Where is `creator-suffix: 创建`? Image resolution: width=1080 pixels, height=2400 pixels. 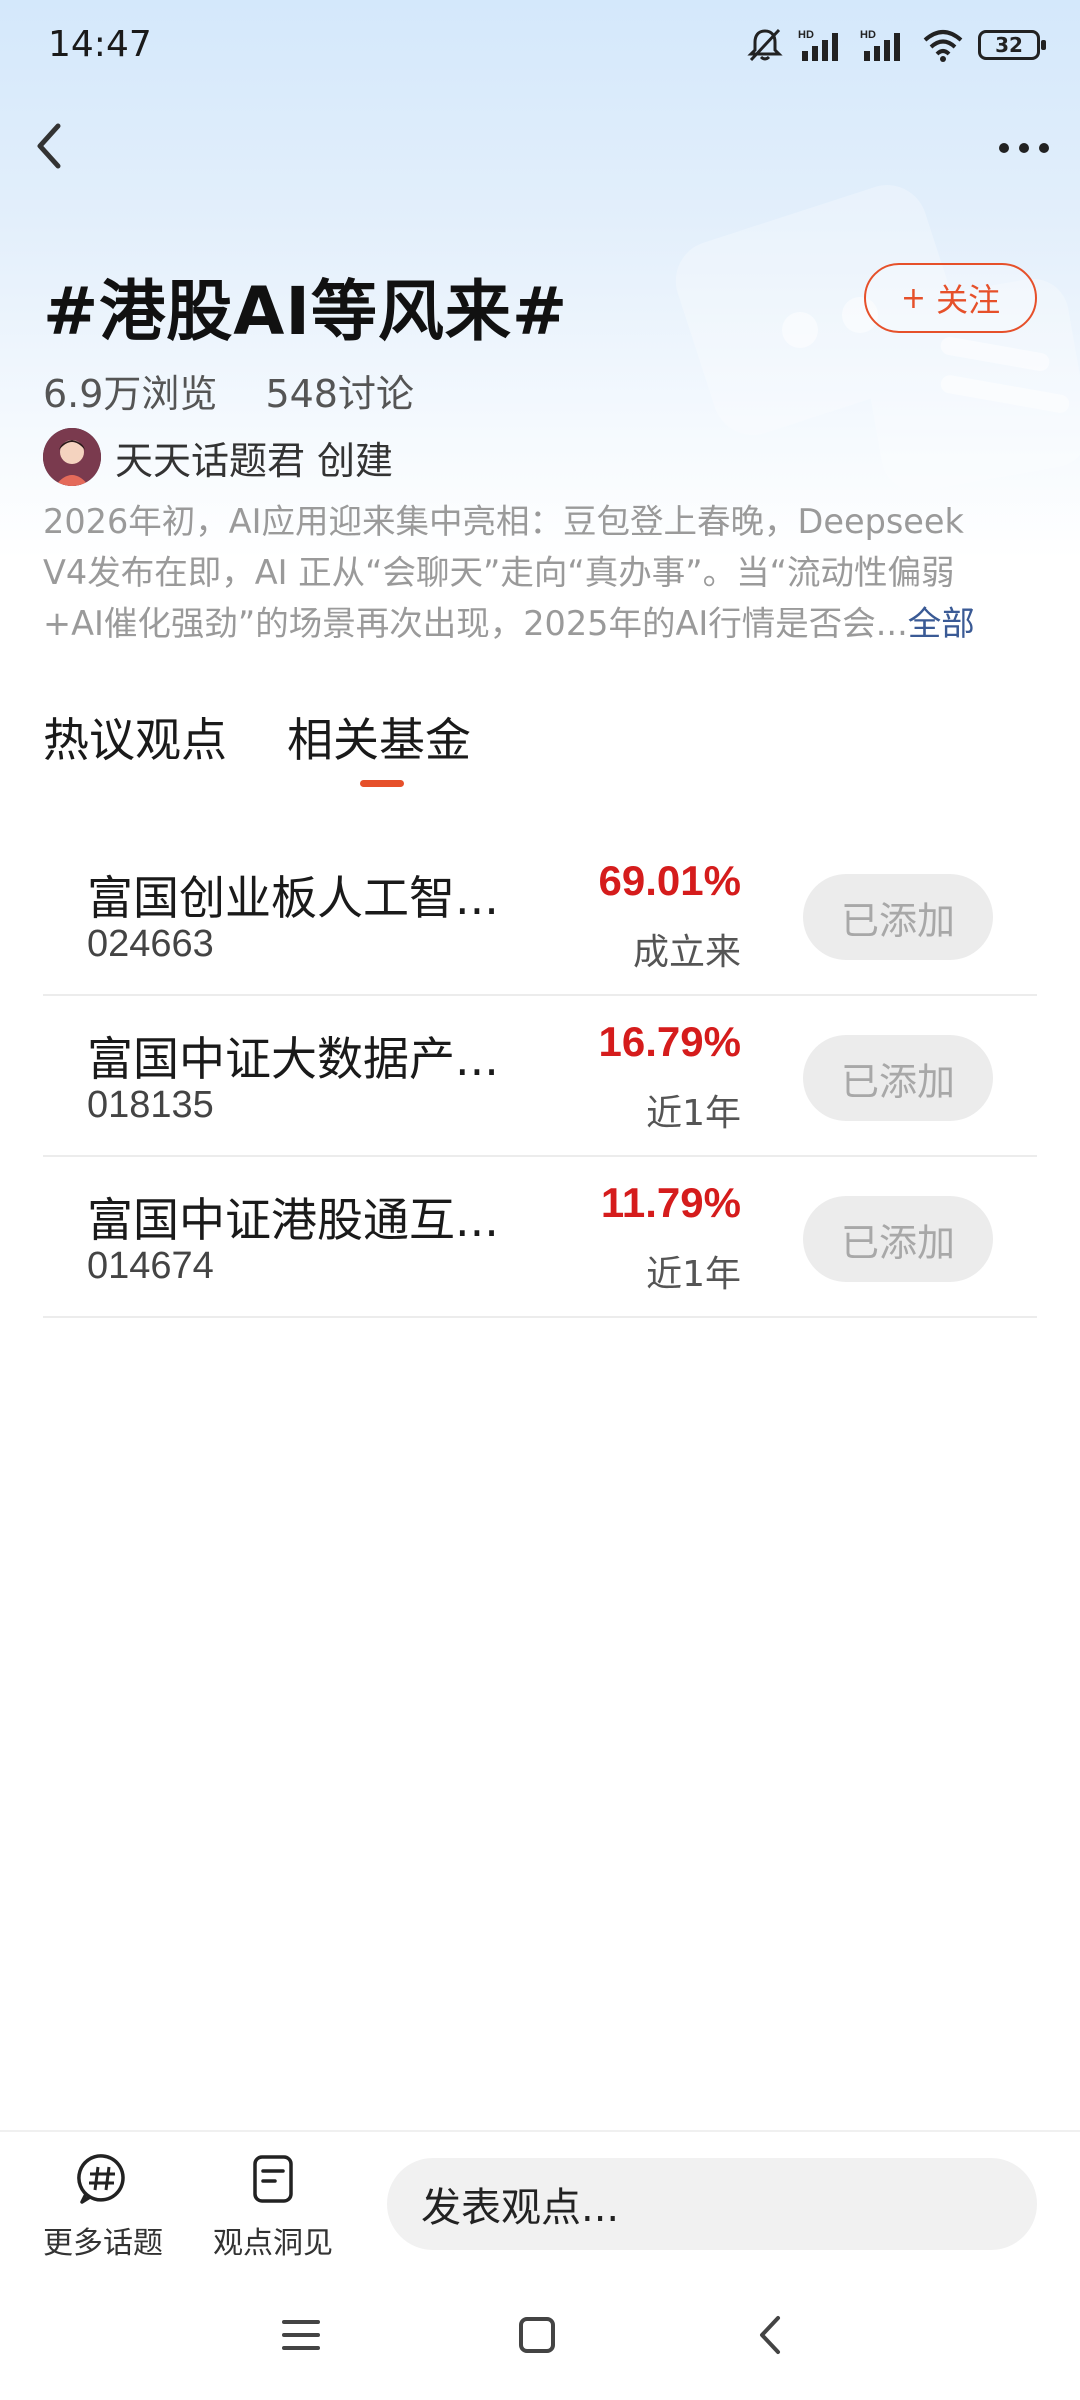 creator-suffix: 创建 is located at coordinates (355, 460).